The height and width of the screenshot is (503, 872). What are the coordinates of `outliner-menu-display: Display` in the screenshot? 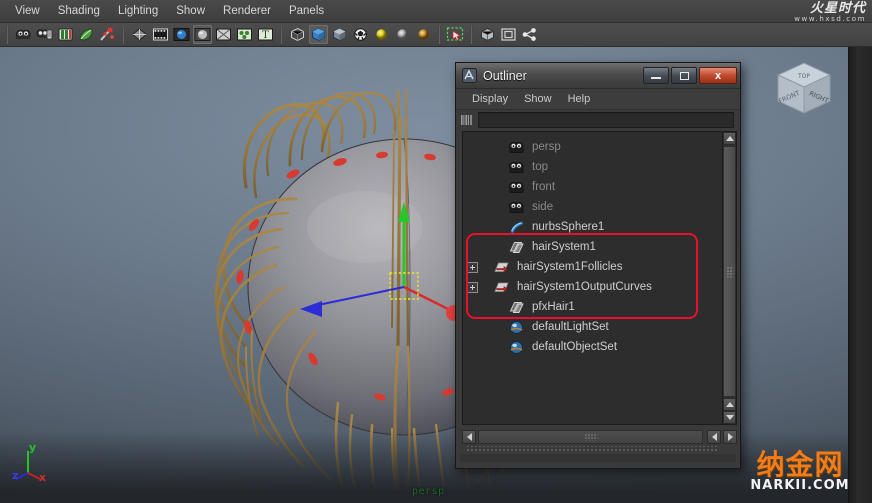 It's located at (490, 99).